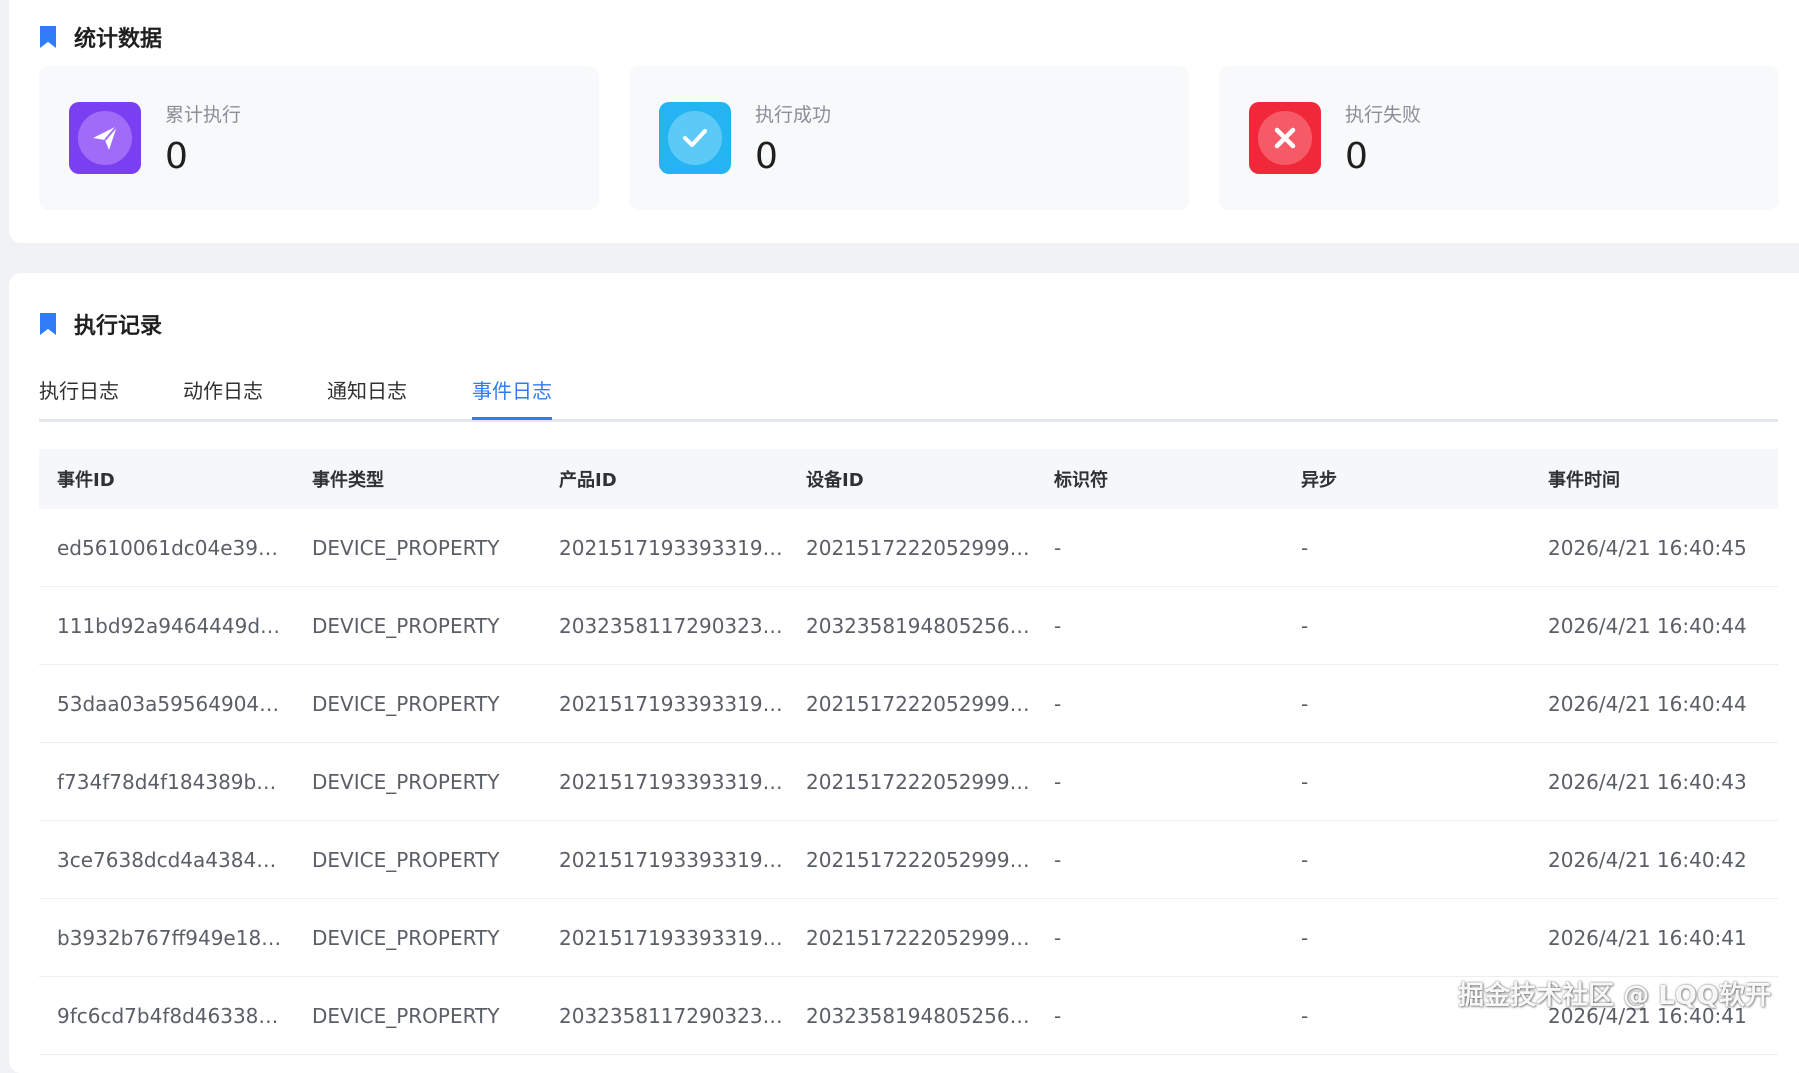 The width and height of the screenshot is (1799, 1073). I want to click on watermark: 掘金技术社区 @ LQQ软开, so click(1614, 996).